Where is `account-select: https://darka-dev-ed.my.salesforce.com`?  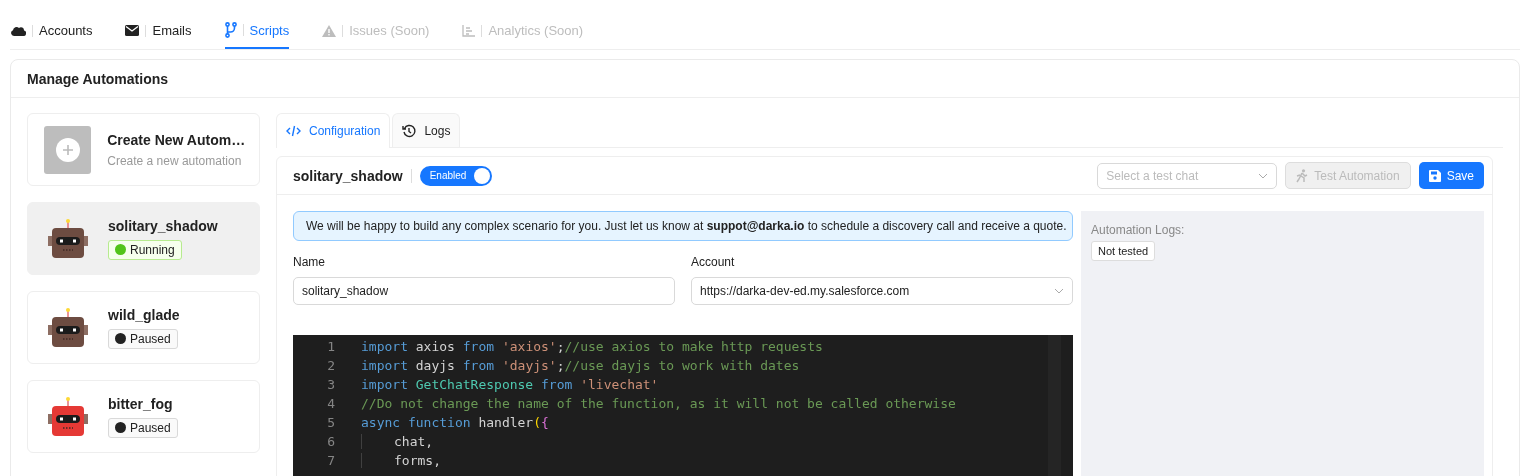
account-select: https://darka-dev-ed.my.salesforce.com is located at coordinates (882, 291).